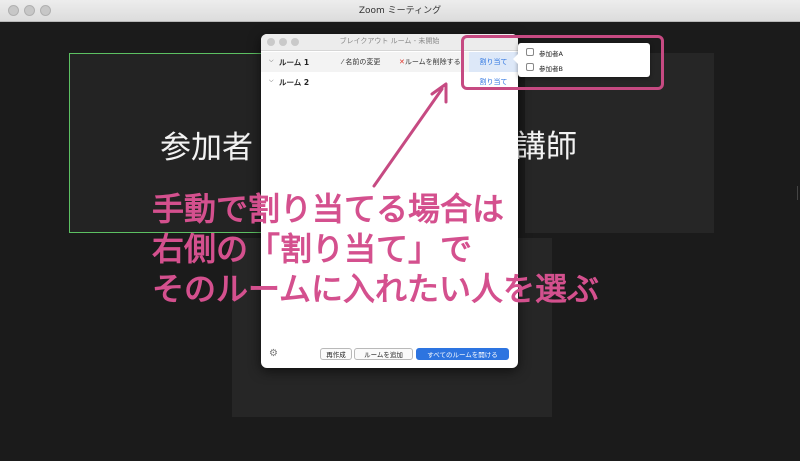 Image resolution: width=800 pixels, height=461 pixels. I want to click on annotation-line-1: 手動で割り当てる場合は, so click(328, 209).